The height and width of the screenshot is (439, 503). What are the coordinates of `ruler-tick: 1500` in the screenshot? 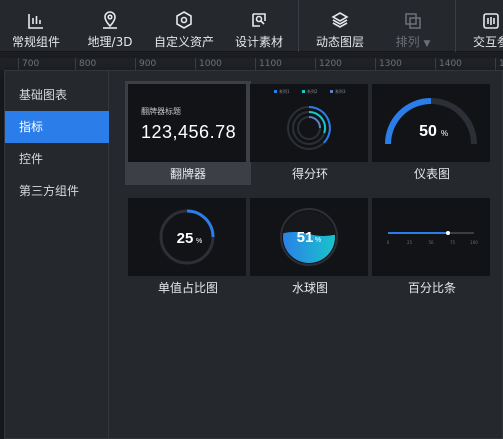 It's located at (499, 64).